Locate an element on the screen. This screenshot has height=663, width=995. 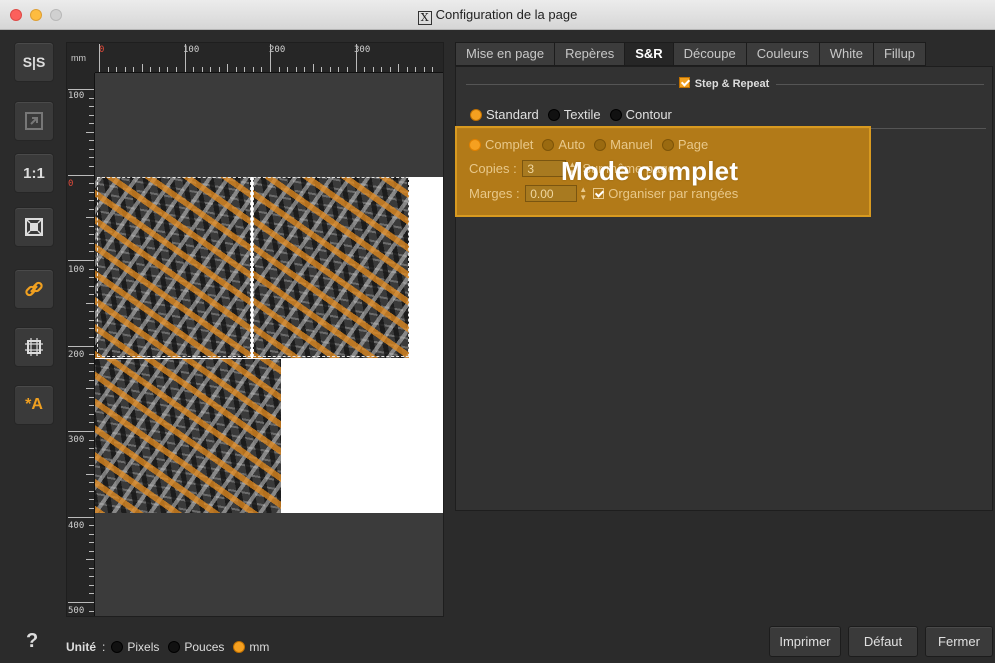
export-tool-button is located at coordinates (34, 121).